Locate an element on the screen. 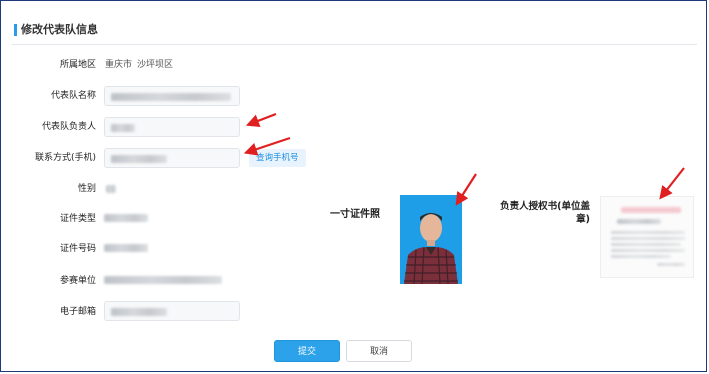 This screenshot has width=709, height=374. unit-label: 参赛单位 is located at coordinates (77, 281).